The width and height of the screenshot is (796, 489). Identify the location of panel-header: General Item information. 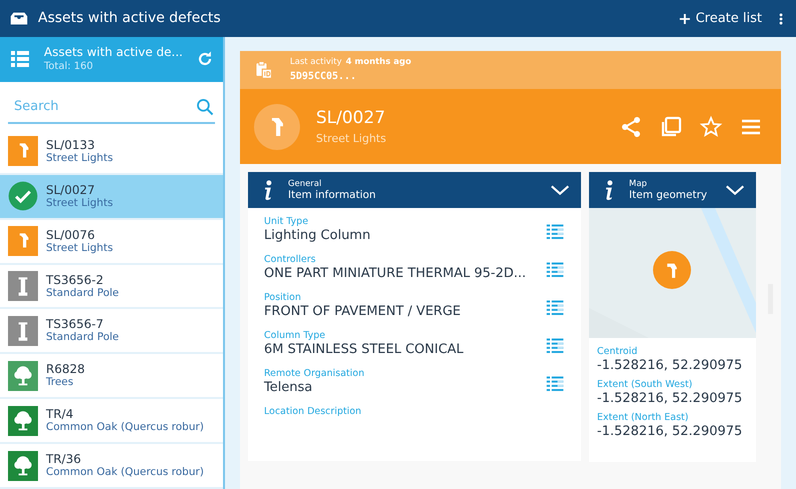
(415, 190).